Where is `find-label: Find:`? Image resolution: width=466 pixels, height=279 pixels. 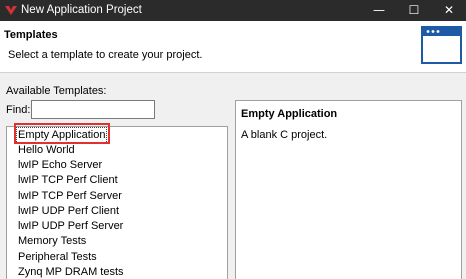 find-label: Find: is located at coordinates (18, 110).